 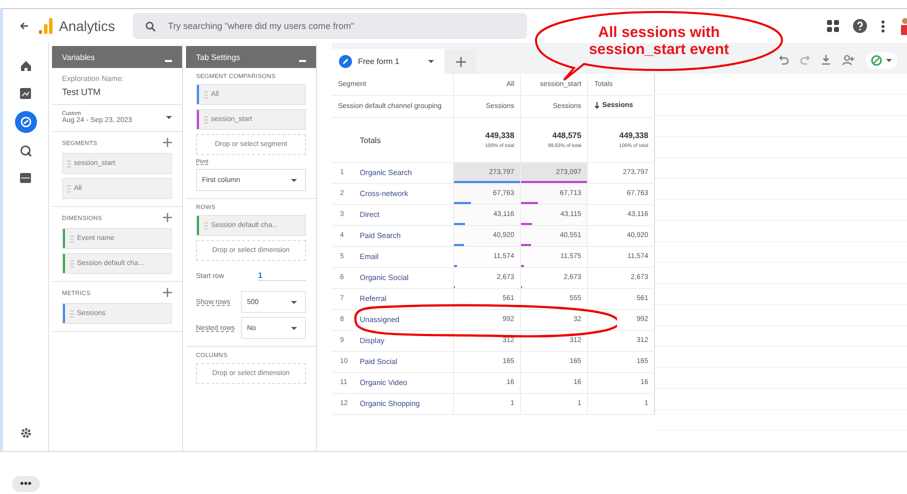 I want to click on status-dropdown, so click(x=881, y=60).